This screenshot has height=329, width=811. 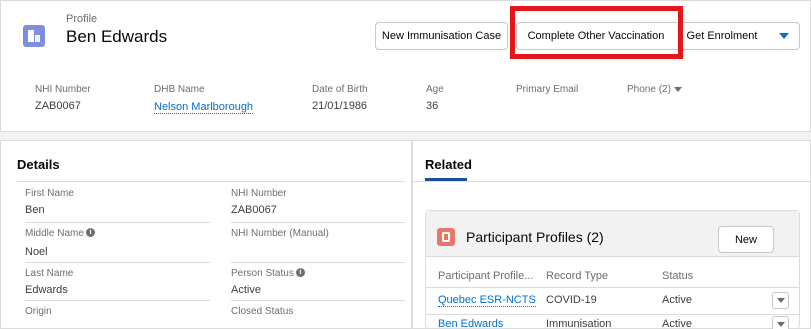 I want to click on phone-dropdown: Phone (2), so click(x=654, y=89).